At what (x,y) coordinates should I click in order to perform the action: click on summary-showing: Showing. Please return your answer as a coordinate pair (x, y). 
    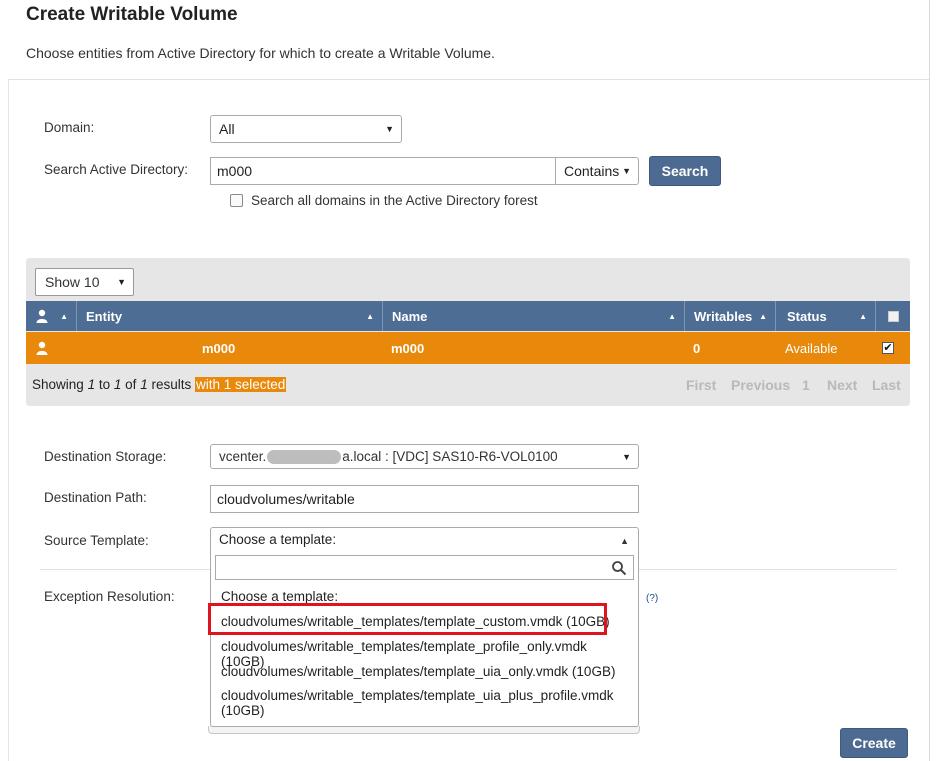
    Looking at the image, I should click on (58, 384).